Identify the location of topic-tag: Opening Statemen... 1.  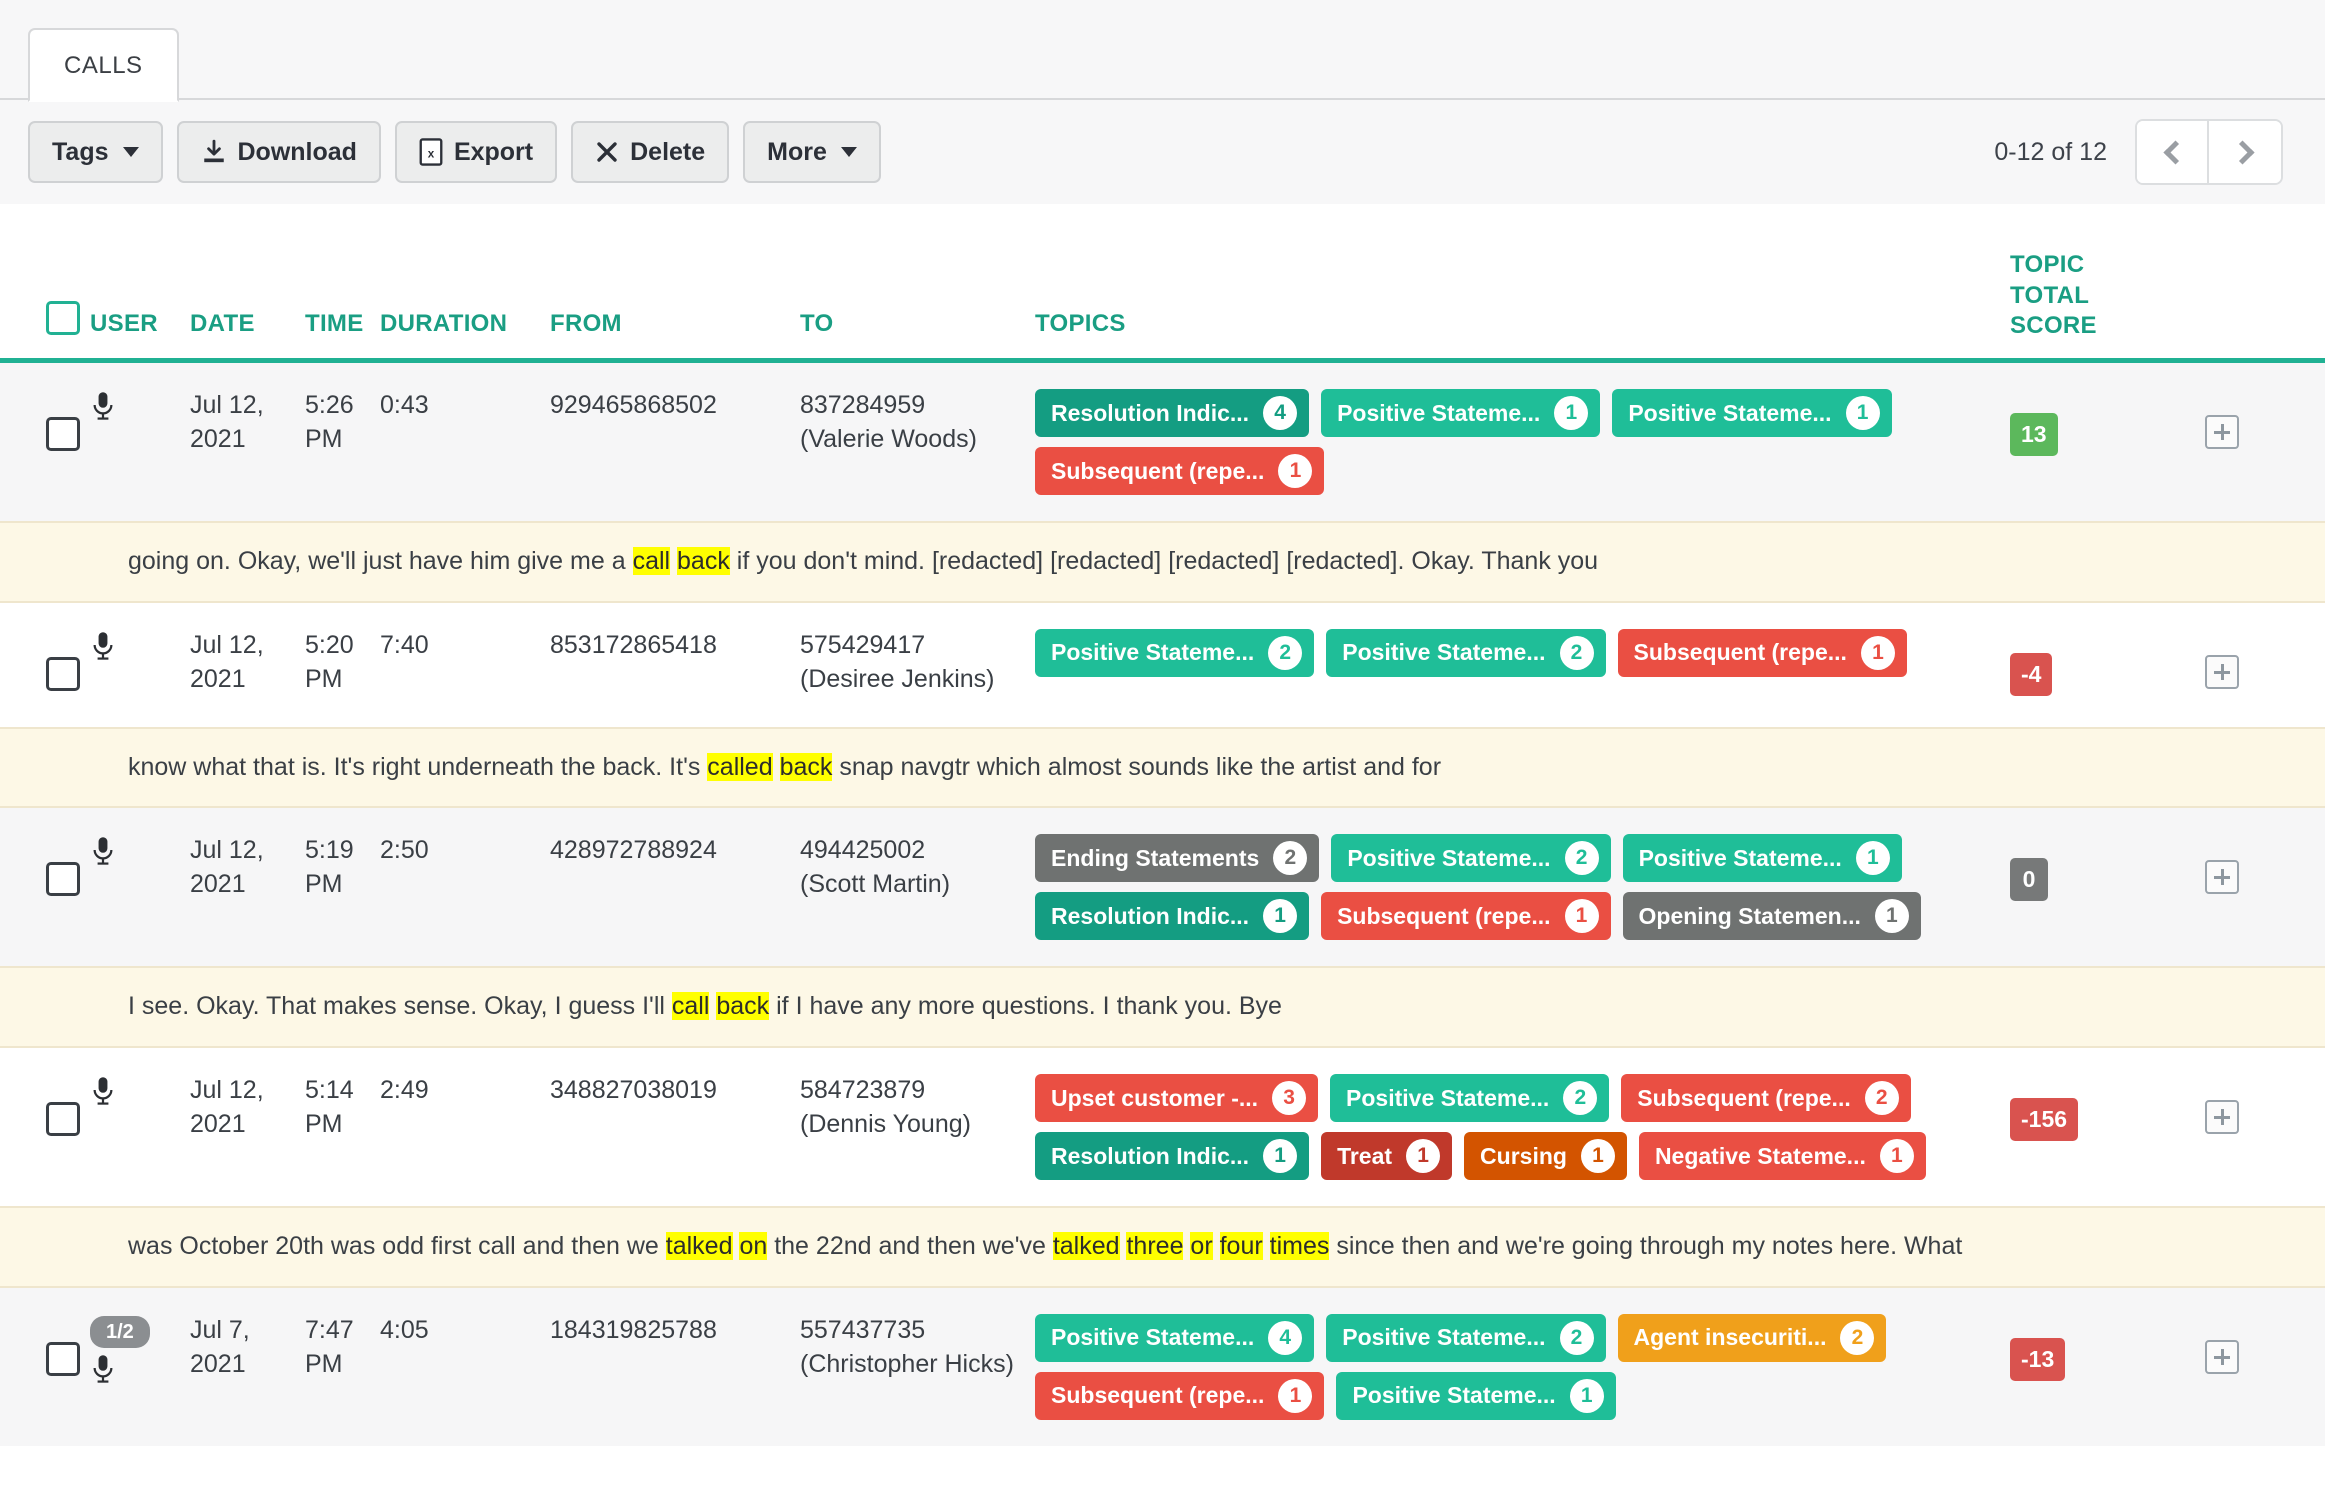
(1771, 916).